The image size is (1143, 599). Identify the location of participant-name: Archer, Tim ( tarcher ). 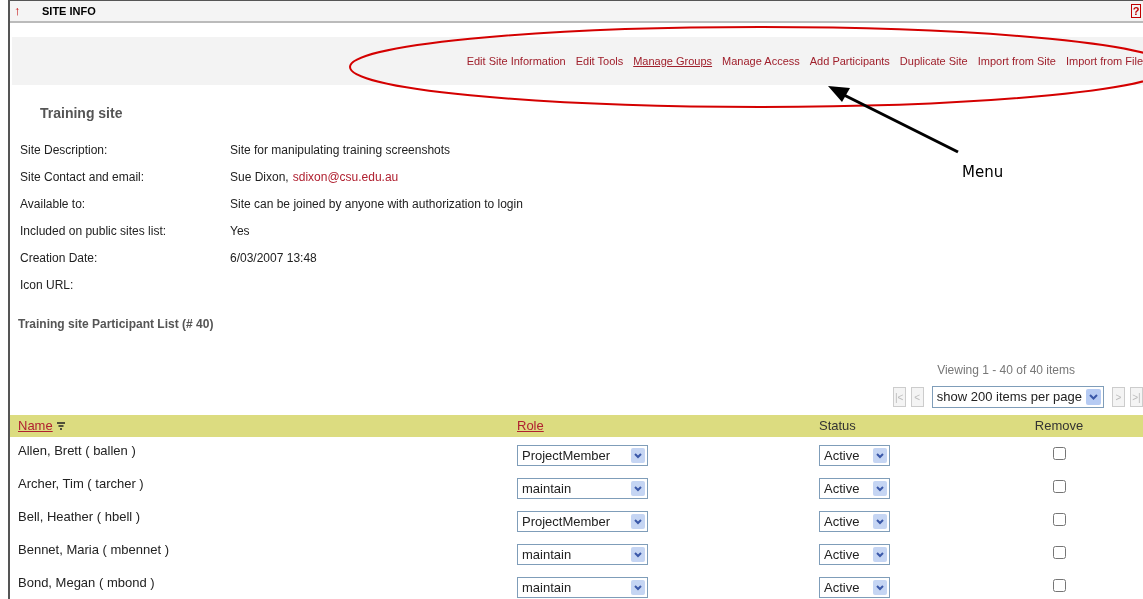
(81, 483).